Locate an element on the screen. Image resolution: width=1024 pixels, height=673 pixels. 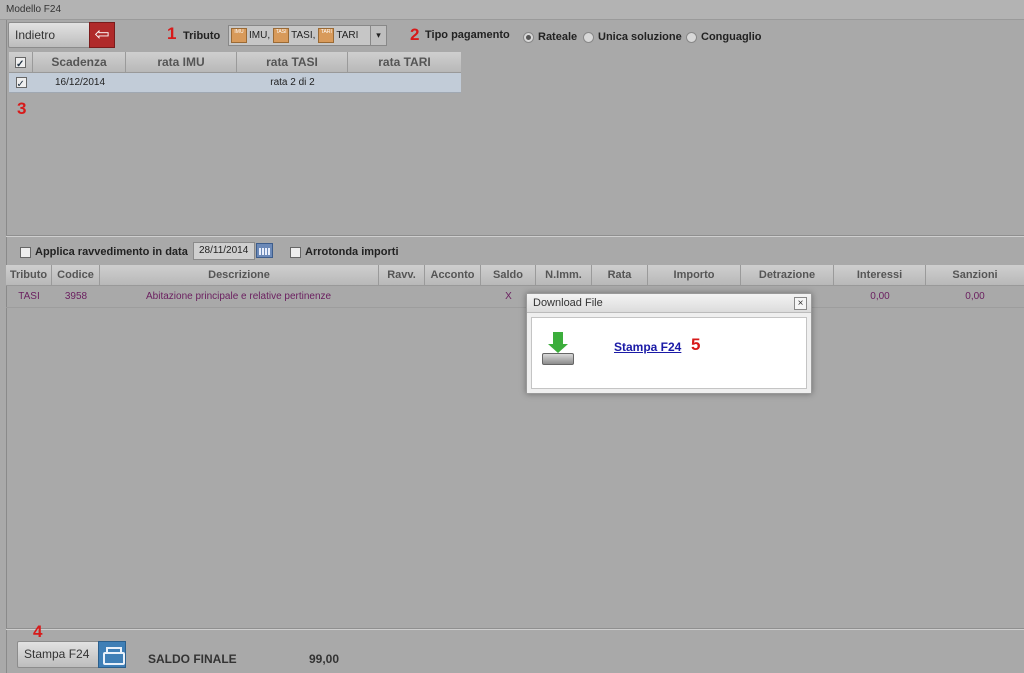
tari-icon: TARI is located at coordinates (326, 35).